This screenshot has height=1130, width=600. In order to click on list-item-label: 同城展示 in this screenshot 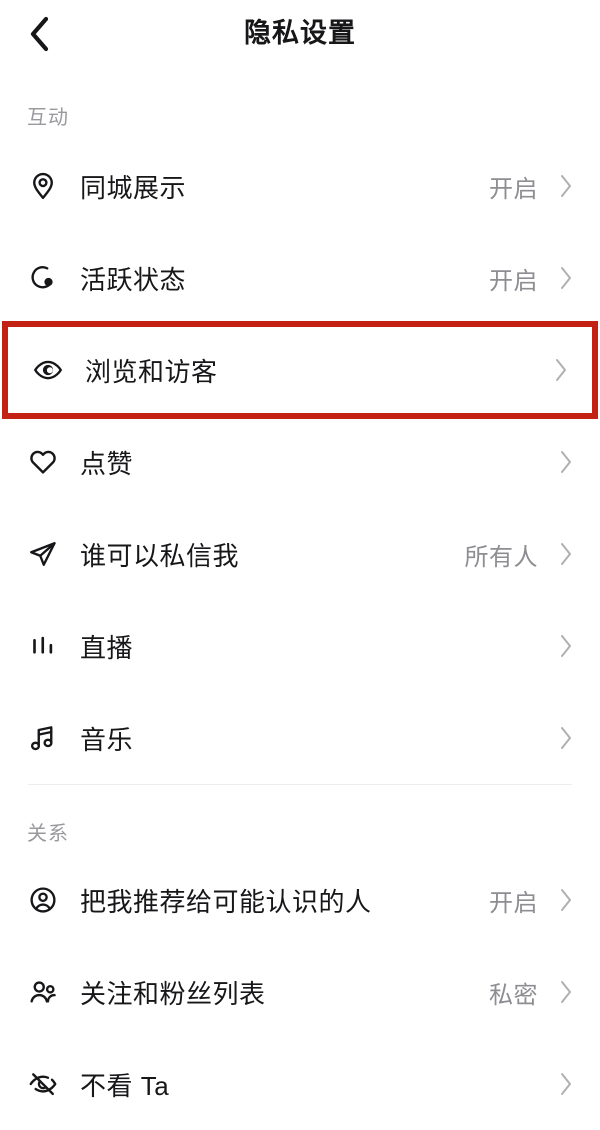, I will do `click(133, 187)`.